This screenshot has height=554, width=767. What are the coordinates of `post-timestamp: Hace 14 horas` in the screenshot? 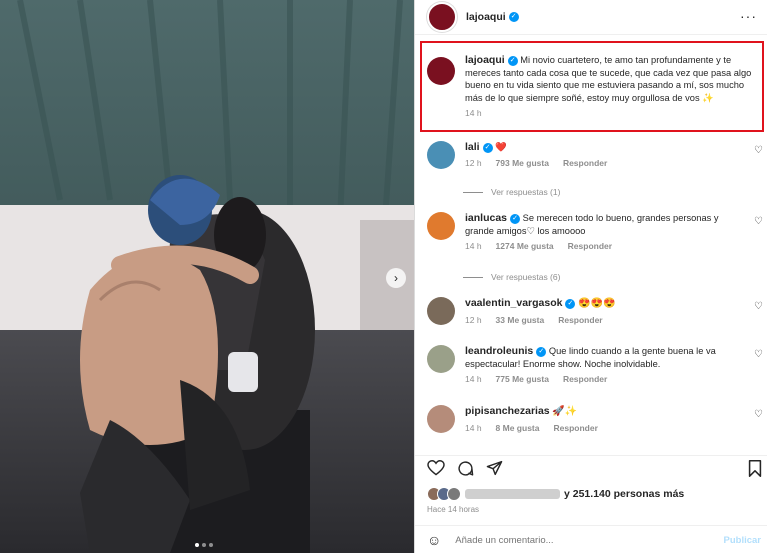 It's located at (453, 509).